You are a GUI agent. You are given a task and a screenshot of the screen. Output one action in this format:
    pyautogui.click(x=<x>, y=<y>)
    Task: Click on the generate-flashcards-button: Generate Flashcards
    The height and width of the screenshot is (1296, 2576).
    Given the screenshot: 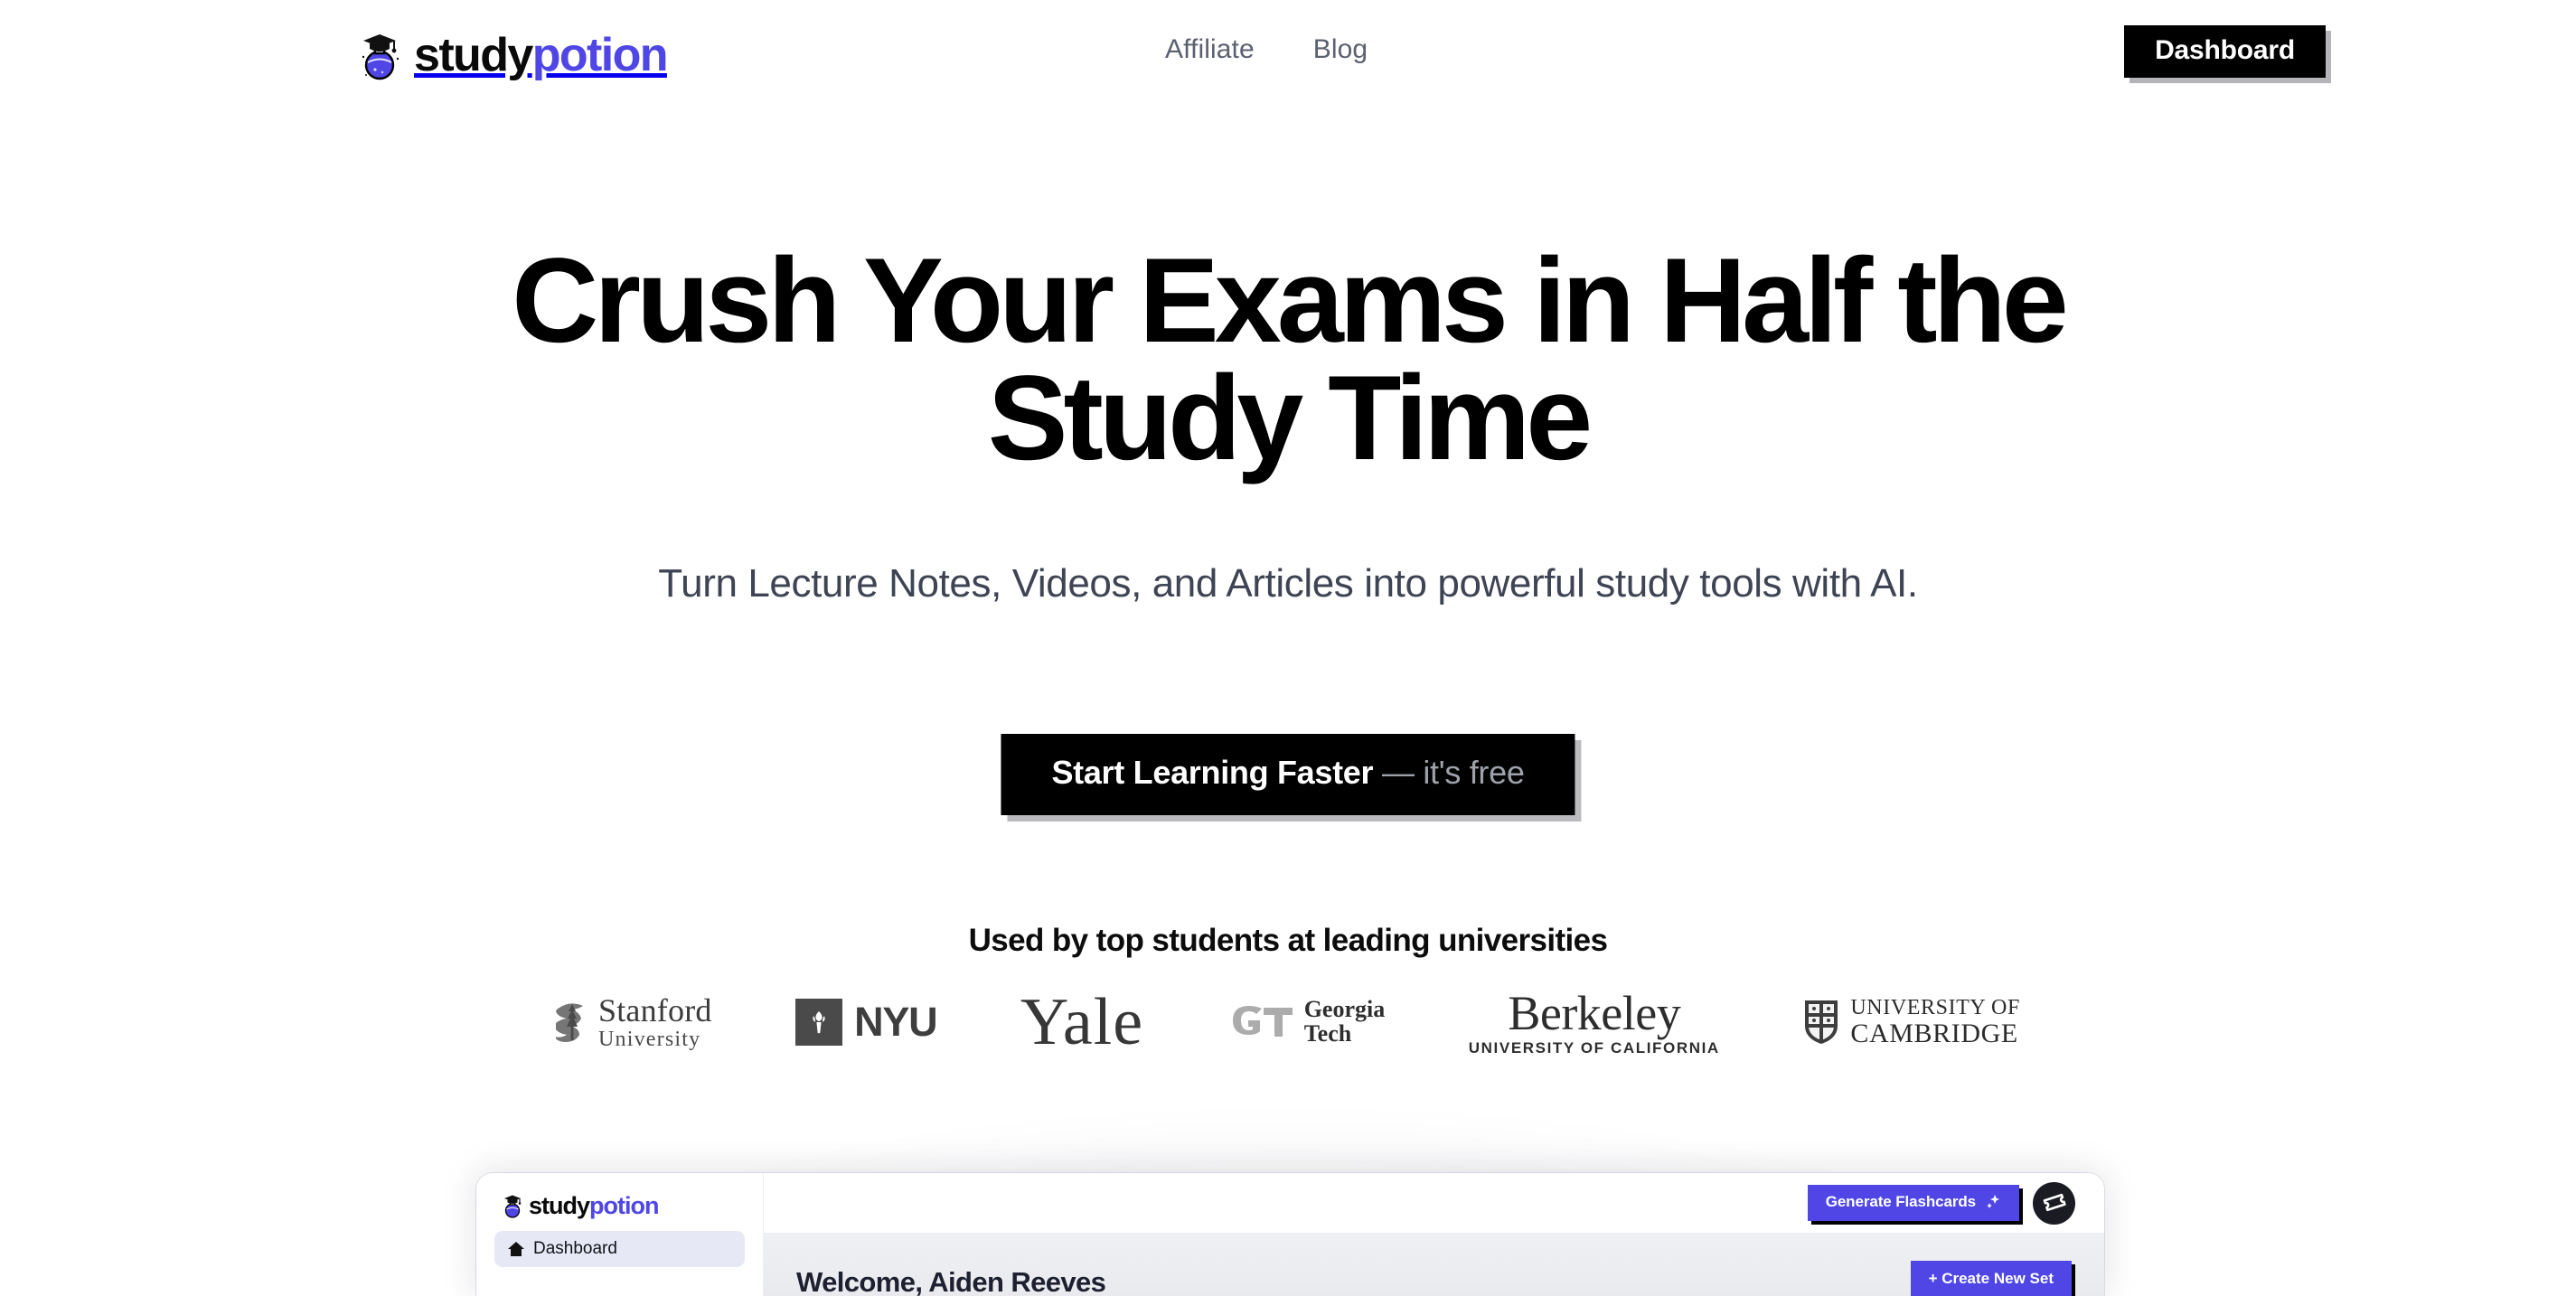 What is the action you would take?
    pyautogui.click(x=1913, y=1203)
    